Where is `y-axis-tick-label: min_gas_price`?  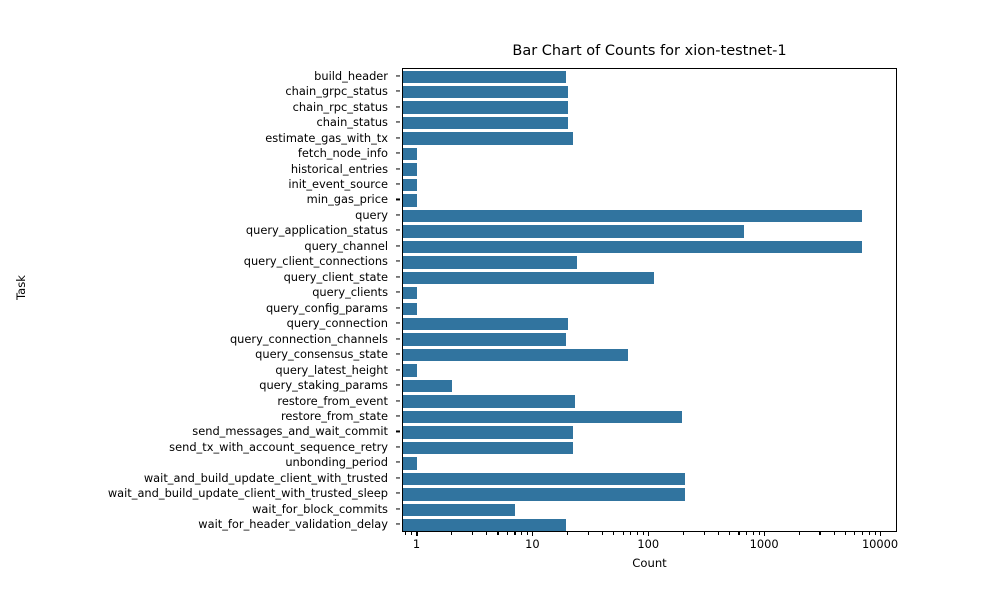
y-axis-tick-label: min_gas_price is located at coordinates (347, 199).